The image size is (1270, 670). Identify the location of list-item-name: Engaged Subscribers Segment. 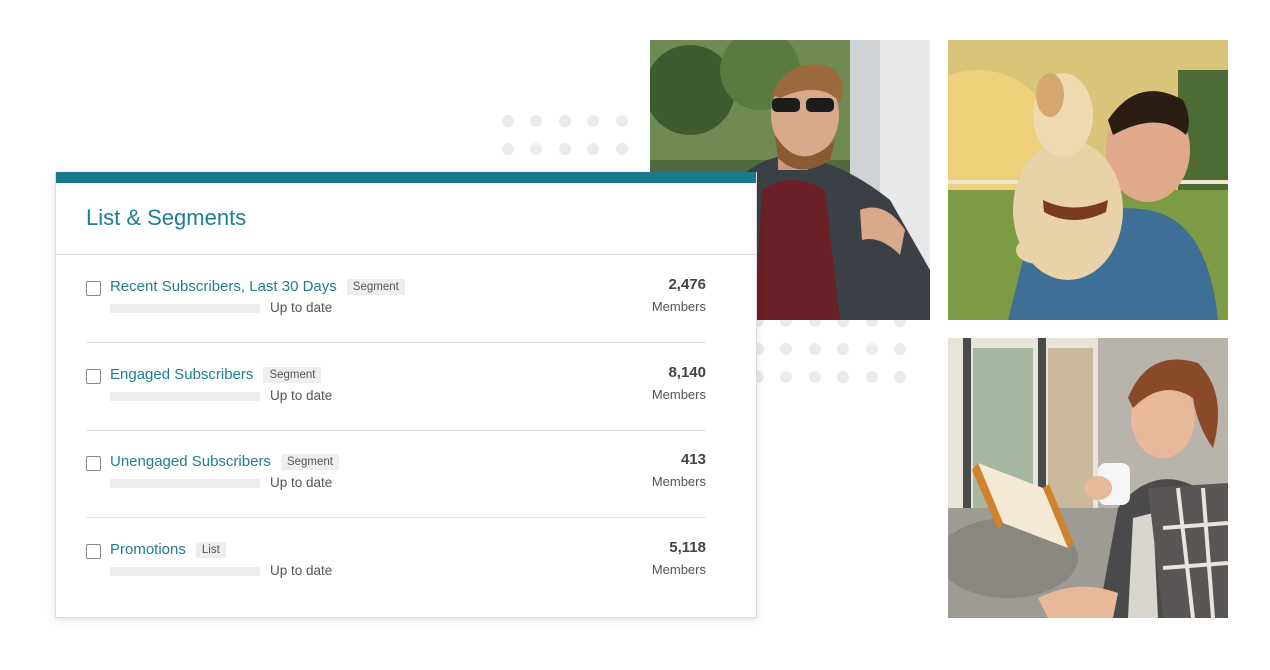
(216, 374).